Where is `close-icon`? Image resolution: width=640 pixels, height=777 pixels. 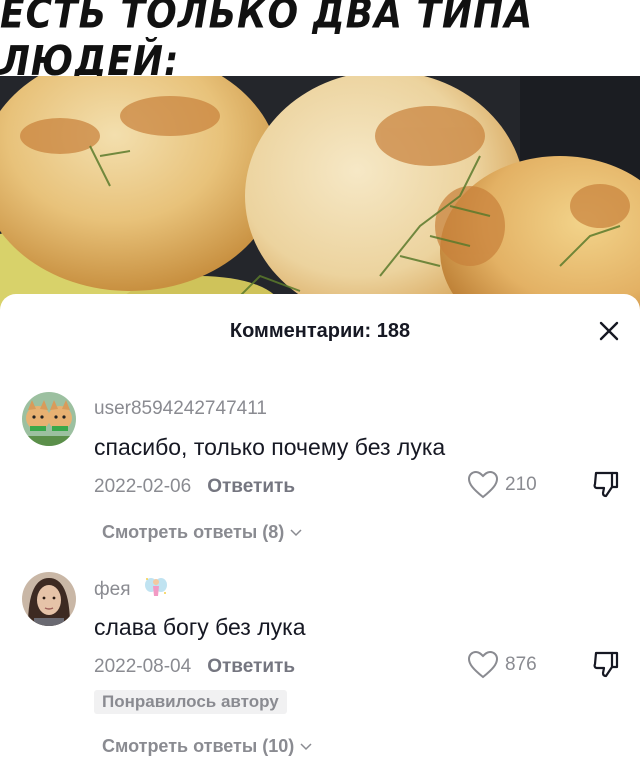 close-icon is located at coordinates (609, 331).